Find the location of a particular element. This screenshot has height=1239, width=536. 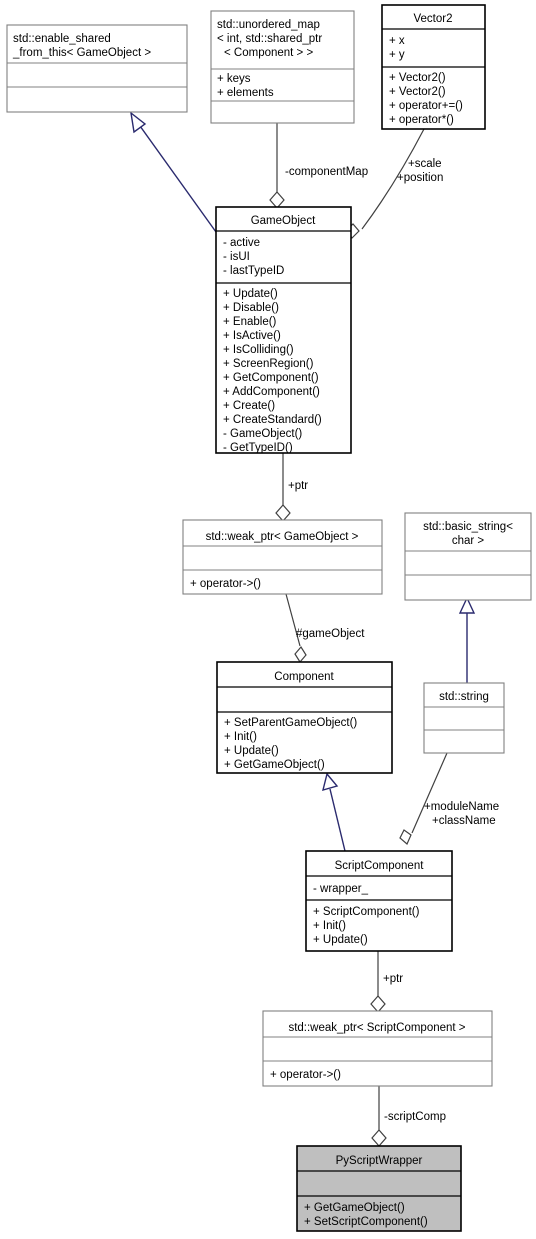

edge-weakptr-scriptcomponent-ptr: +ptr is located at coordinates (386, 982).